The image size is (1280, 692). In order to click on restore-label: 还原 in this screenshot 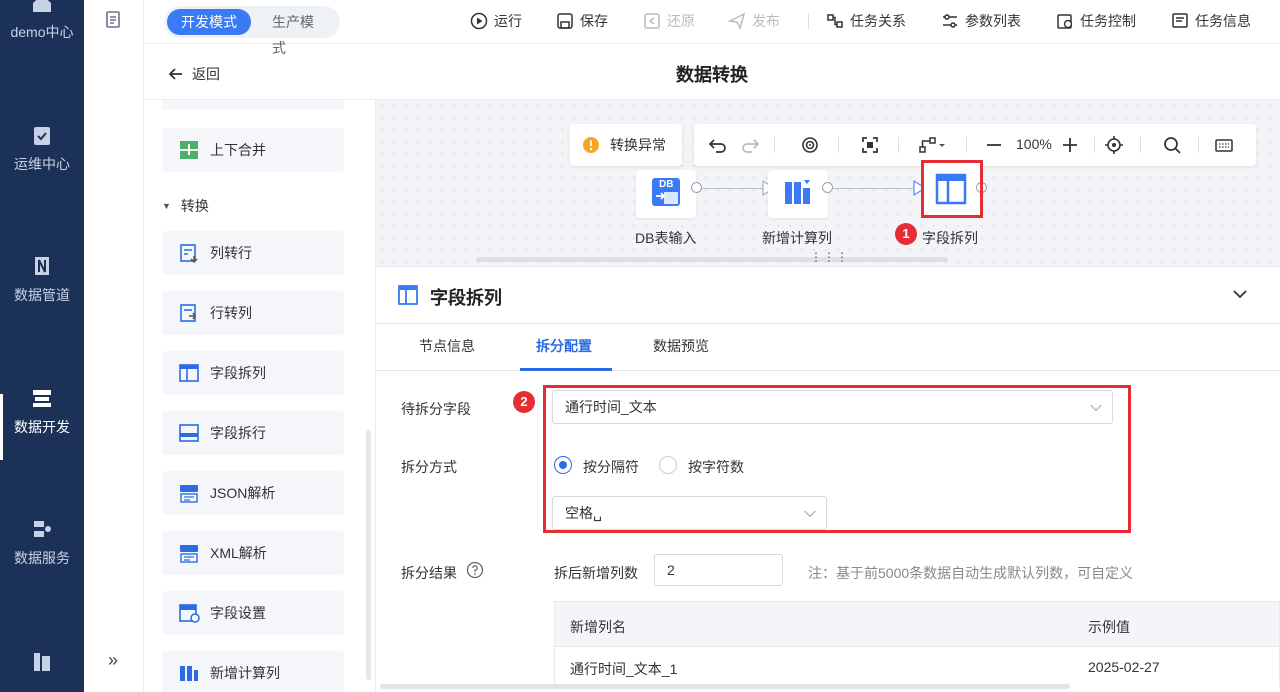, I will do `click(681, 21)`.